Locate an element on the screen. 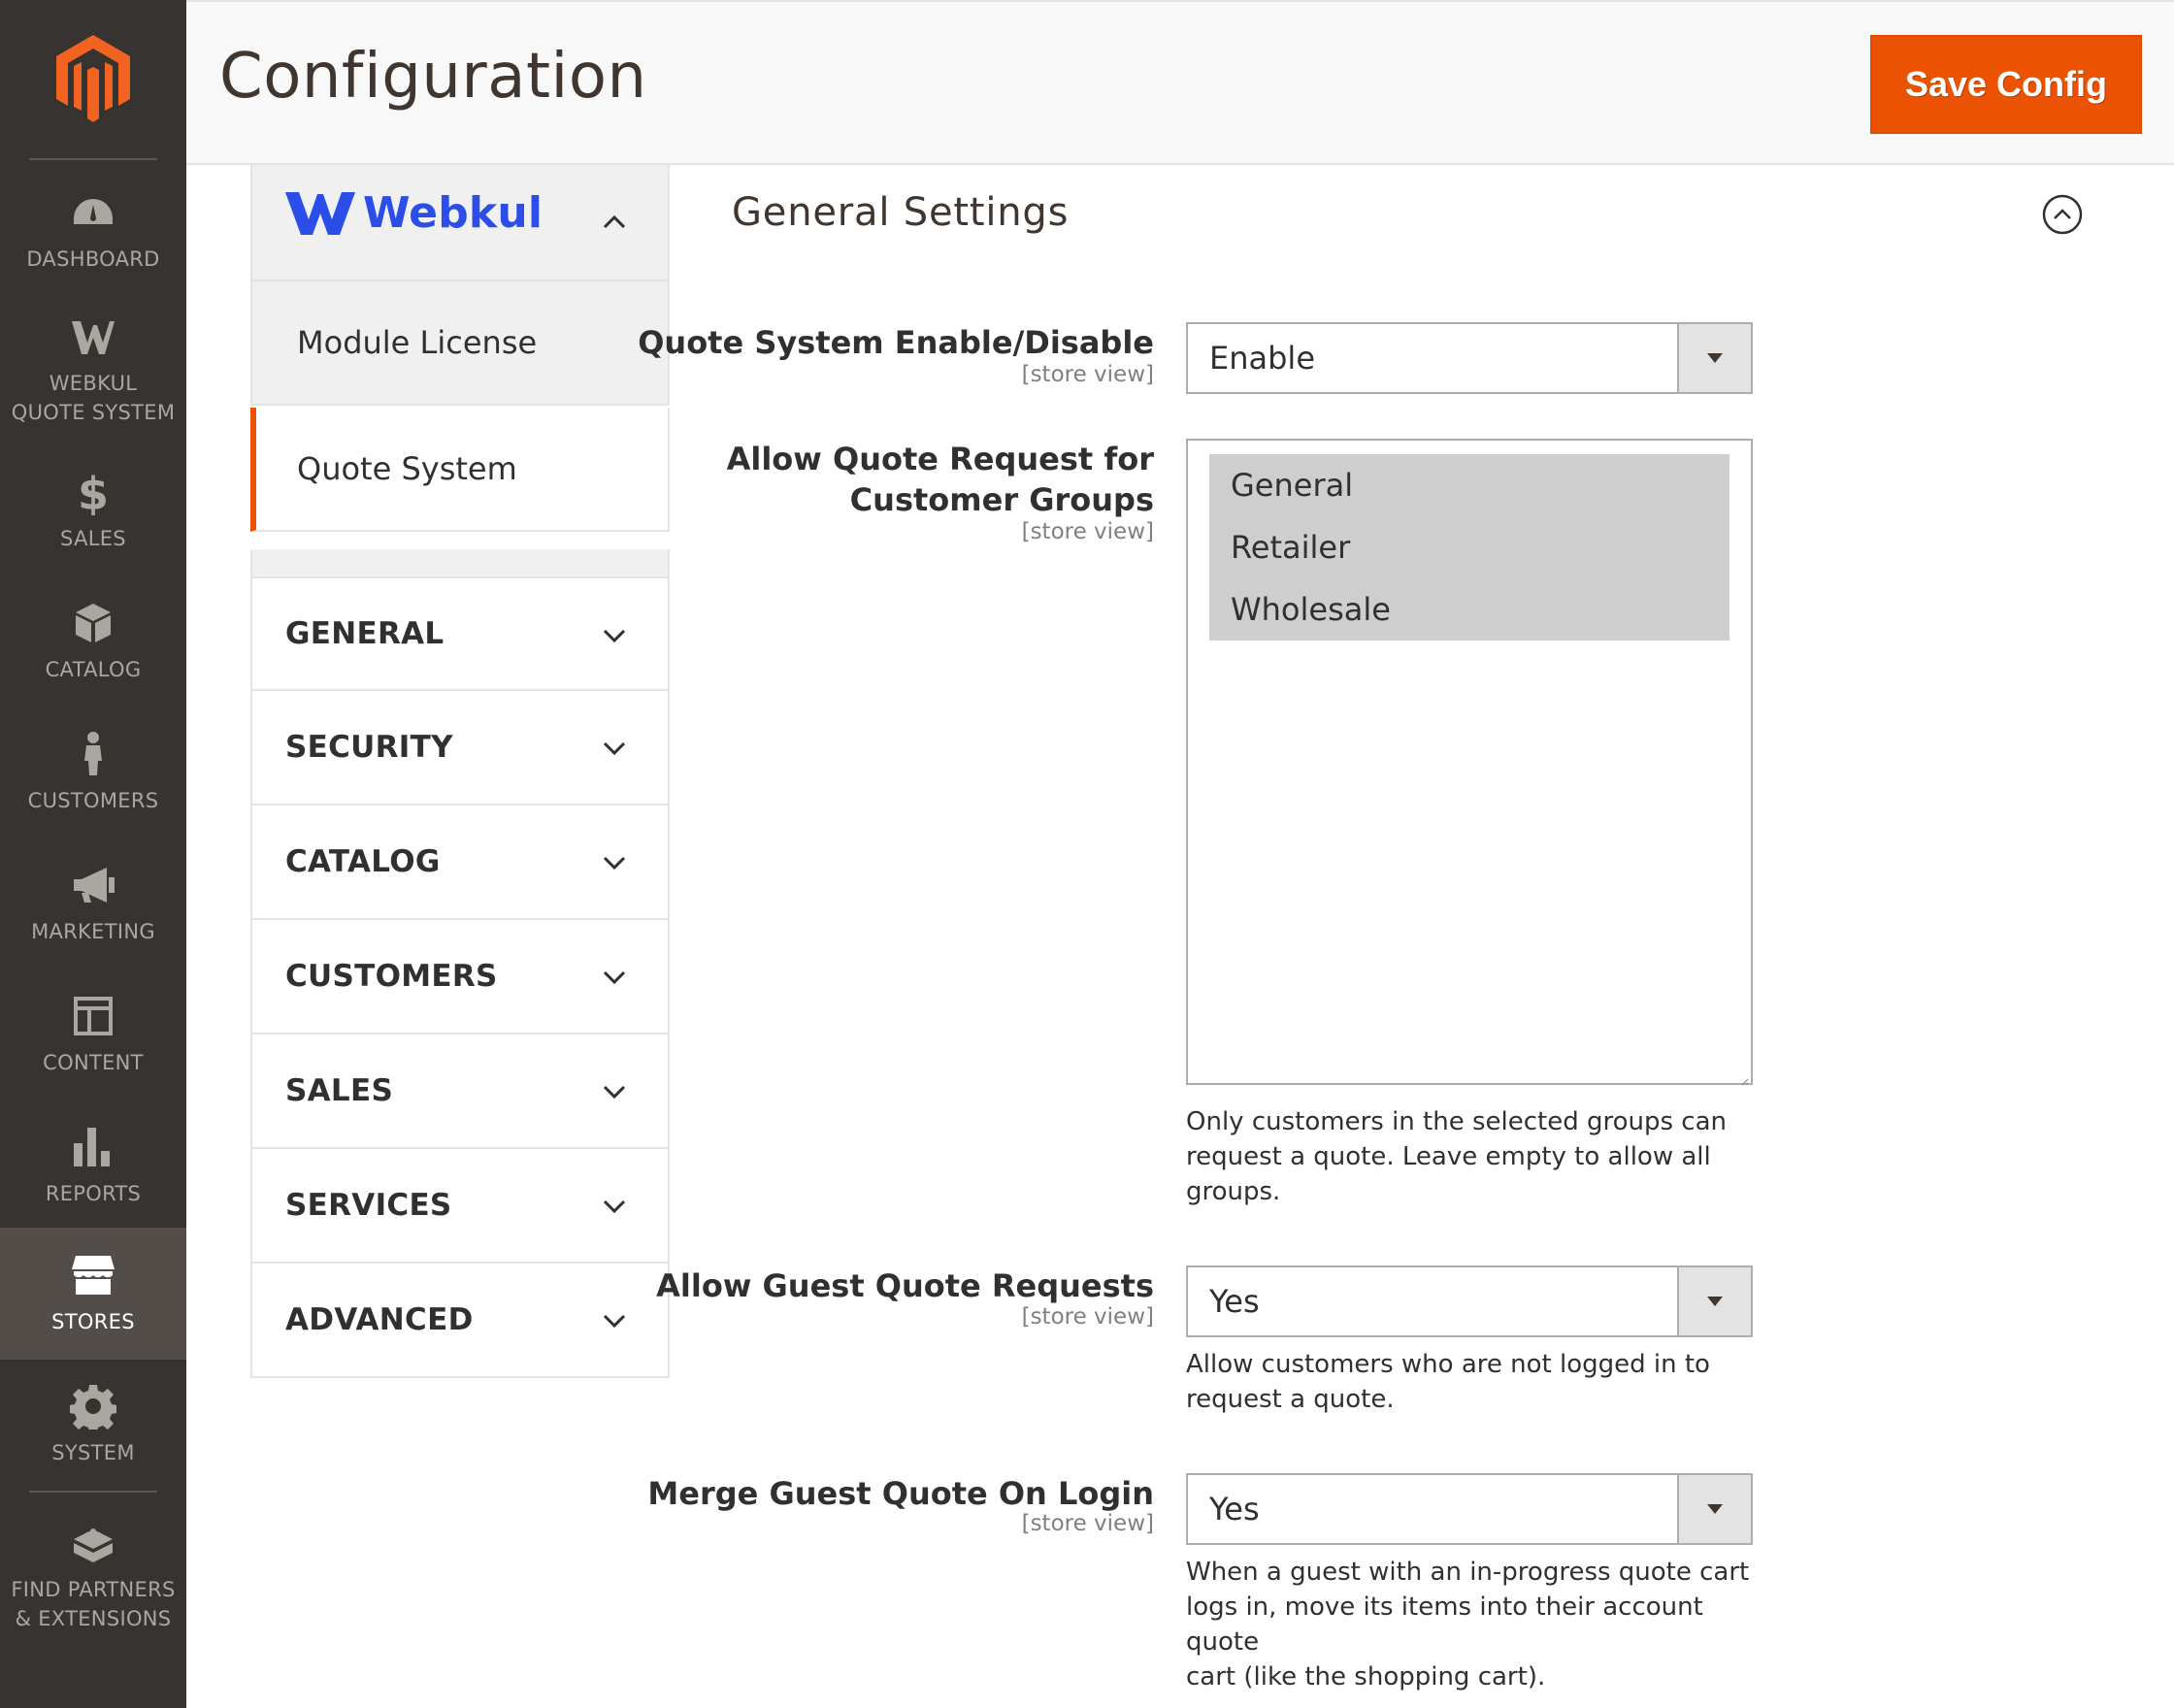 This screenshot has width=2174, height=1708. tab-section-services: SERVICES is located at coordinates (460, 1206).